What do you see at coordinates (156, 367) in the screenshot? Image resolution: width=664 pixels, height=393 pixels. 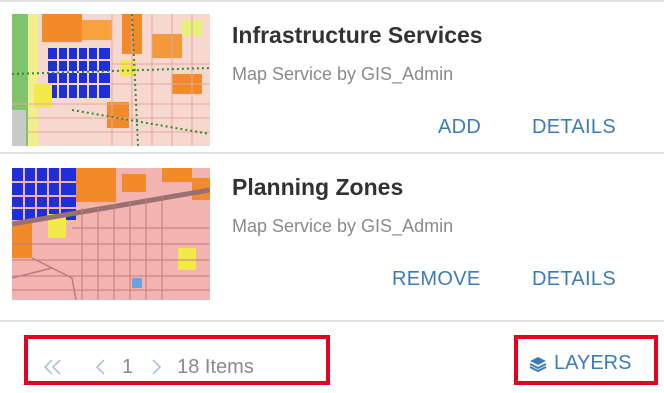 I see `chevron-right-icon` at bounding box center [156, 367].